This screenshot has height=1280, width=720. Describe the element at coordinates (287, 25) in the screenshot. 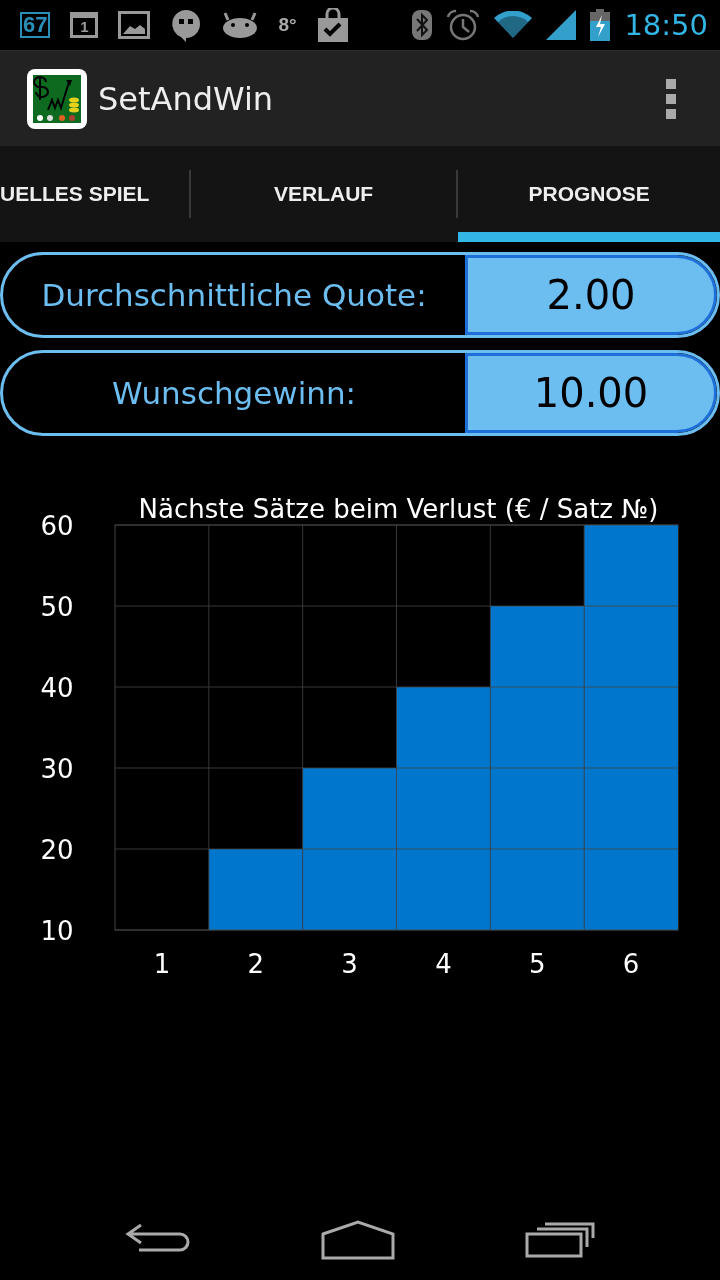

I see `temperature-text: 8°` at that location.